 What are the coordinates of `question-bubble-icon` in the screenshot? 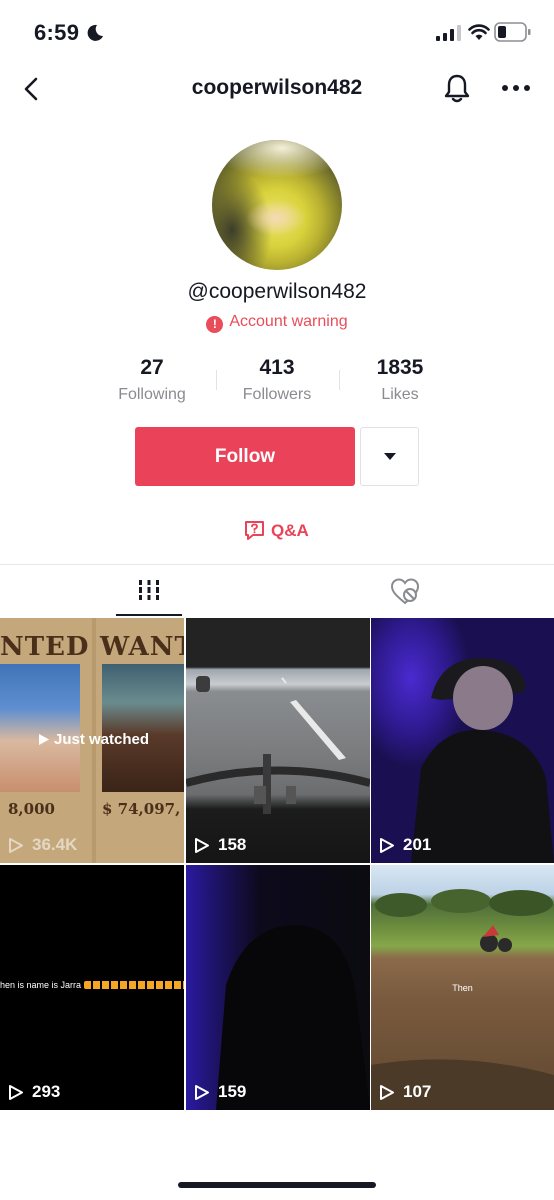 It's located at (254, 530).